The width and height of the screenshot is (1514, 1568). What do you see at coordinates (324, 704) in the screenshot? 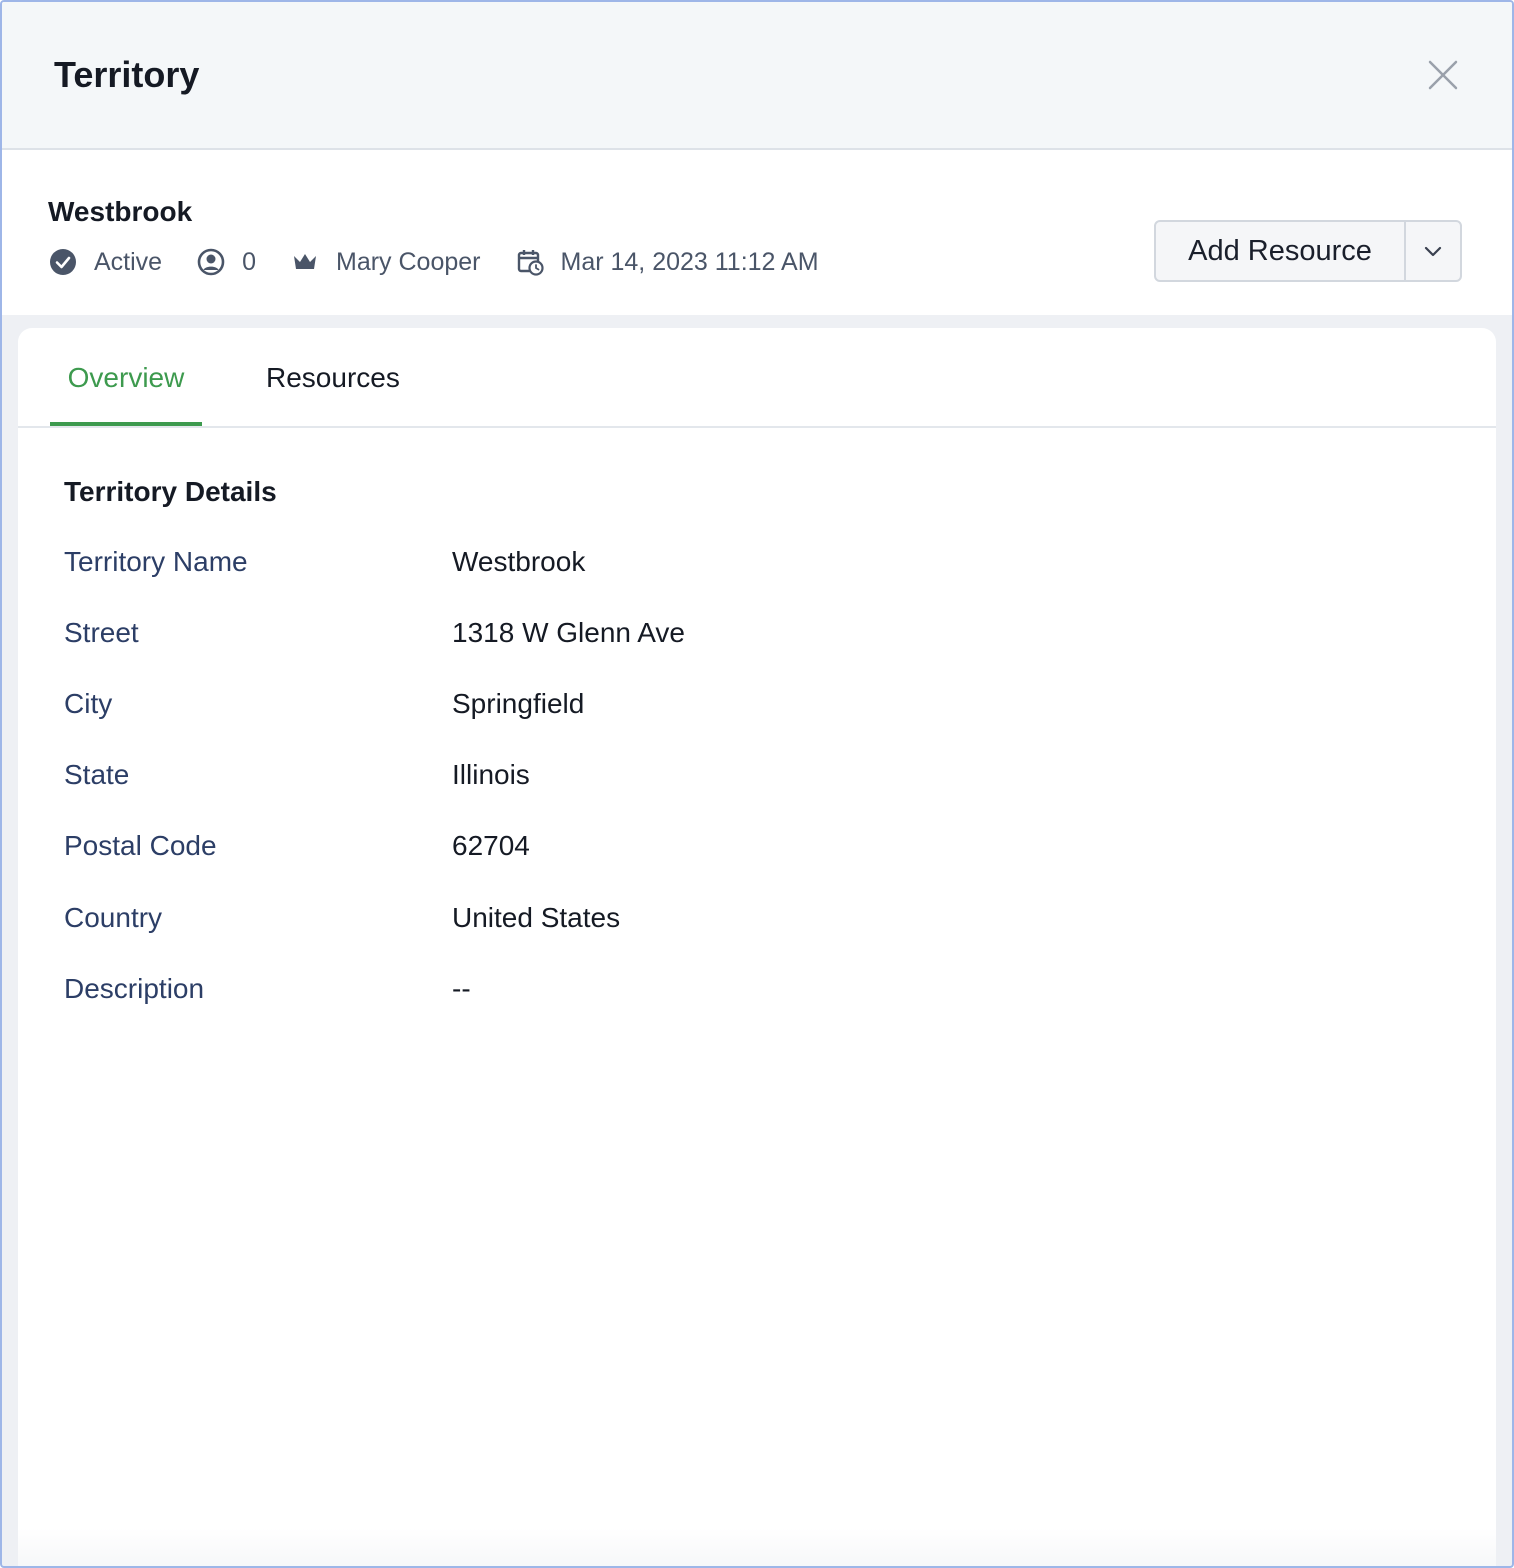
I see `field-row-city: City Springfield` at bounding box center [324, 704].